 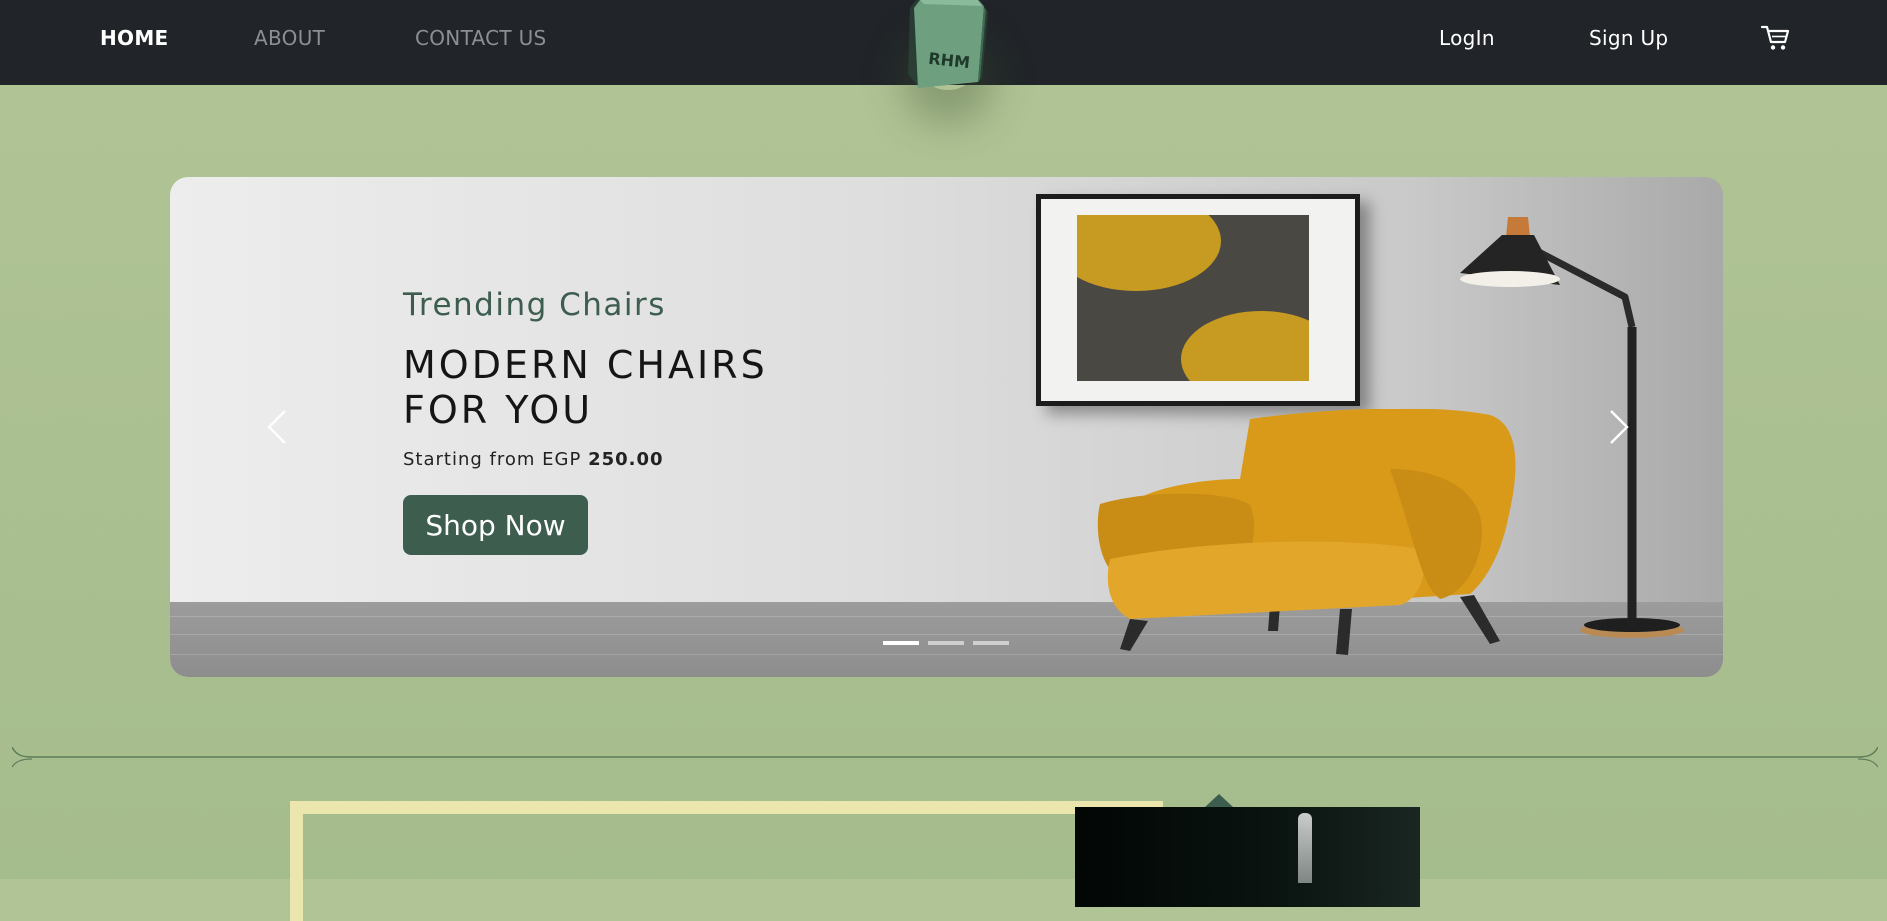 What do you see at coordinates (1247, 857) in the screenshot?
I see `feature-photo` at bounding box center [1247, 857].